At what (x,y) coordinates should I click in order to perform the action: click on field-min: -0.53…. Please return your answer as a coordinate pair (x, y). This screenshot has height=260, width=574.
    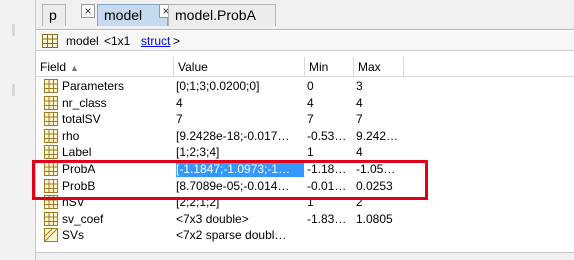
    Looking at the image, I should click on (327, 136).